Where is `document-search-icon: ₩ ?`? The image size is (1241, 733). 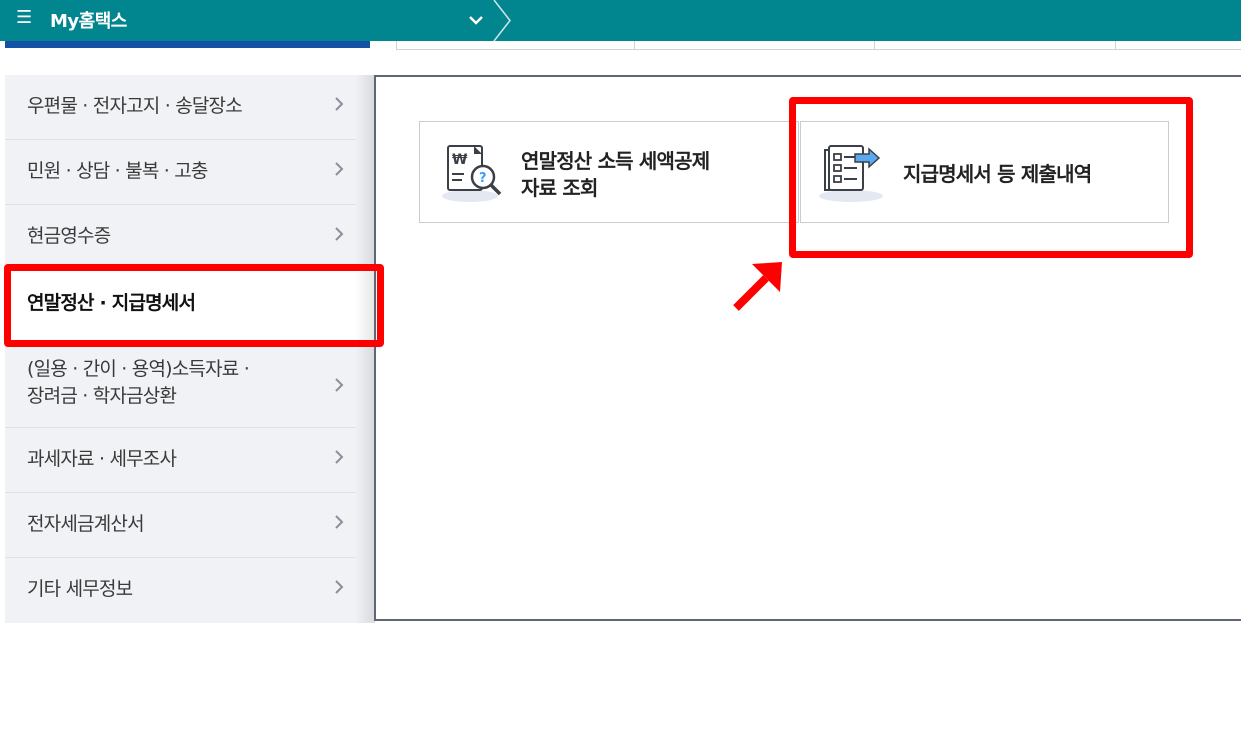 document-search-icon: ₩ ? is located at coordinates (472, 173).